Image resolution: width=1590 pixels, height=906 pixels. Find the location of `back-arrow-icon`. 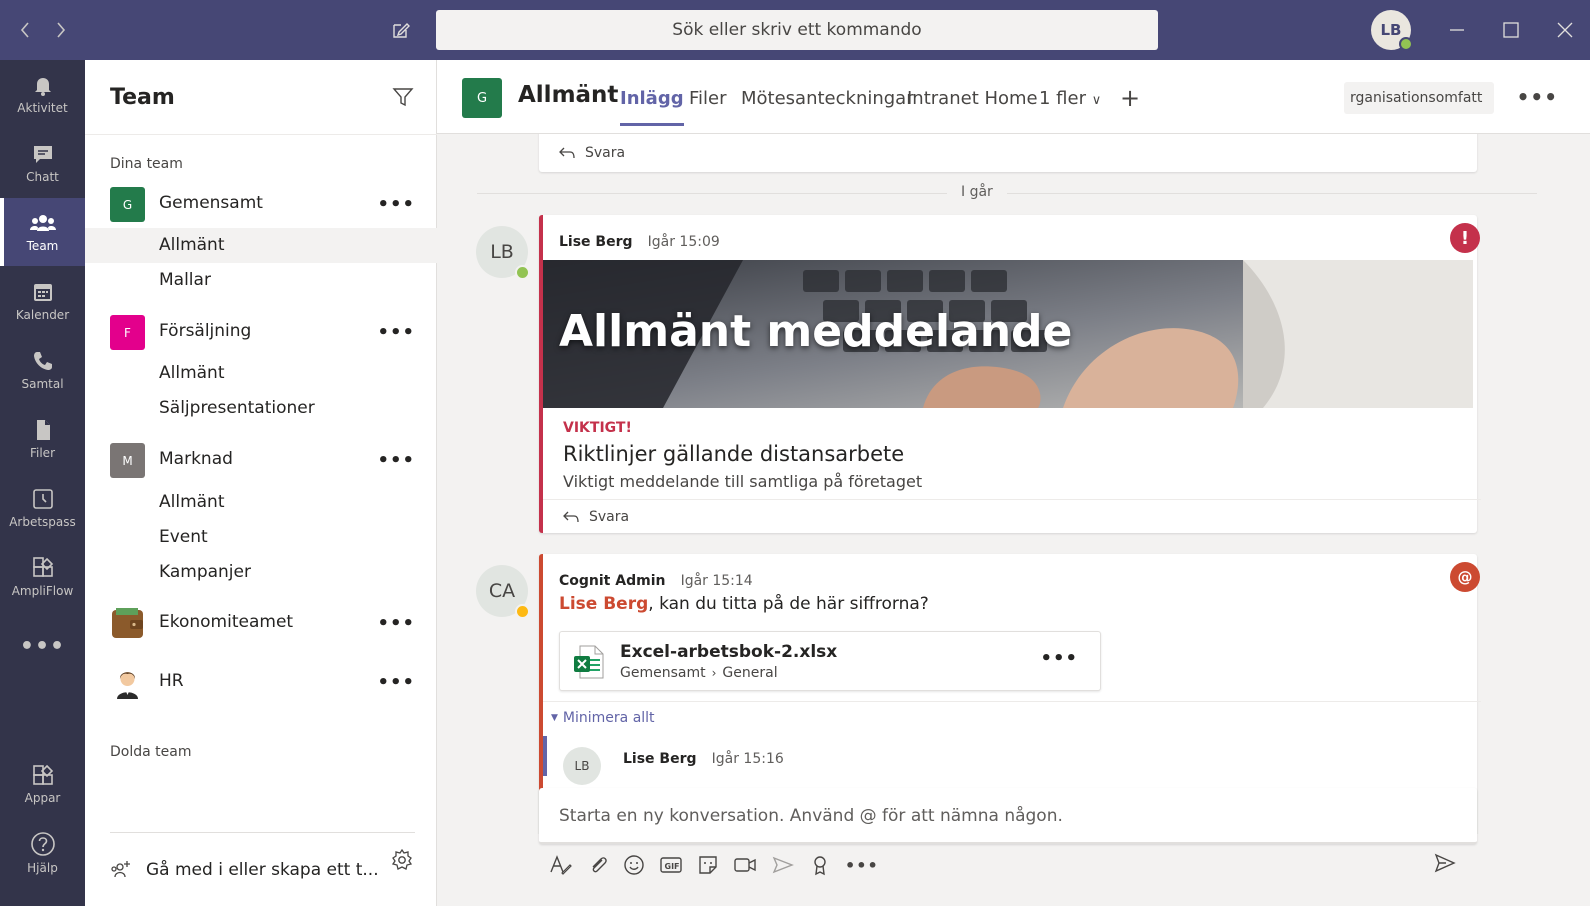

back-arrow-icon is located at coordinates (25, 30).